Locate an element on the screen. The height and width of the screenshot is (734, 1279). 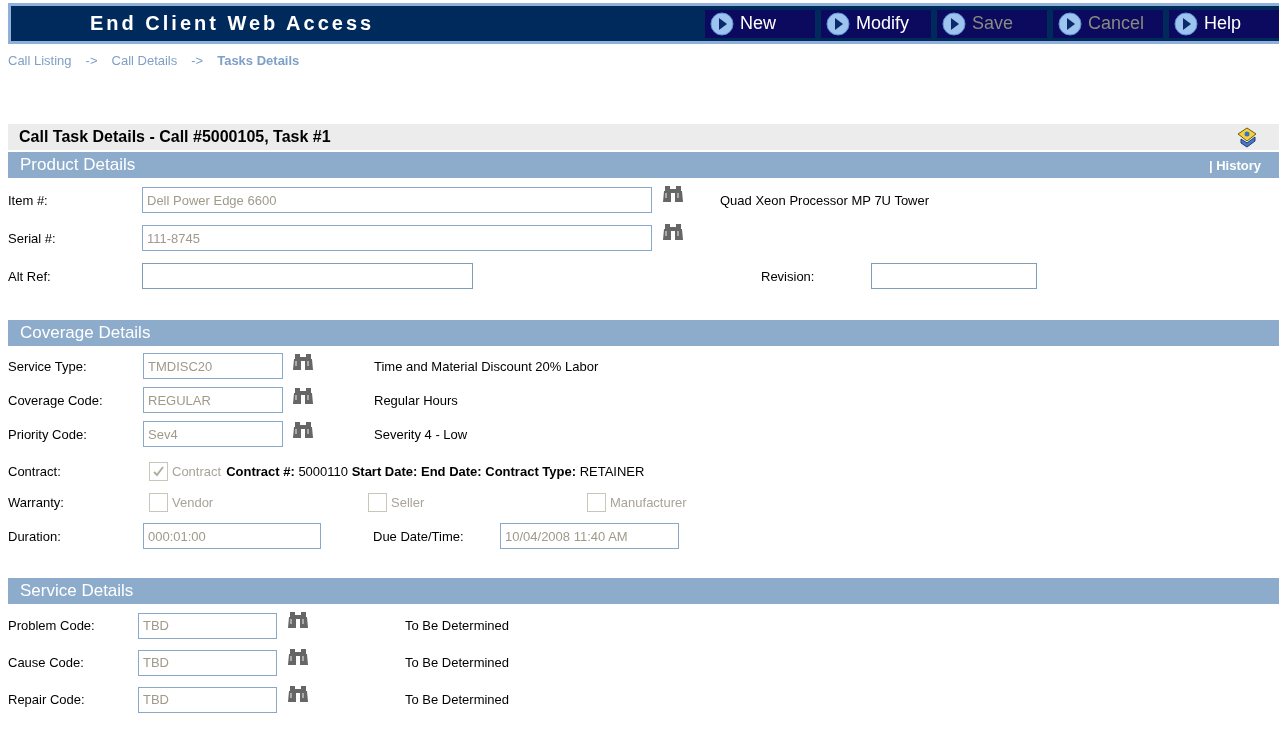
section-title: Coverage Details is located at coordinates (86, 333).